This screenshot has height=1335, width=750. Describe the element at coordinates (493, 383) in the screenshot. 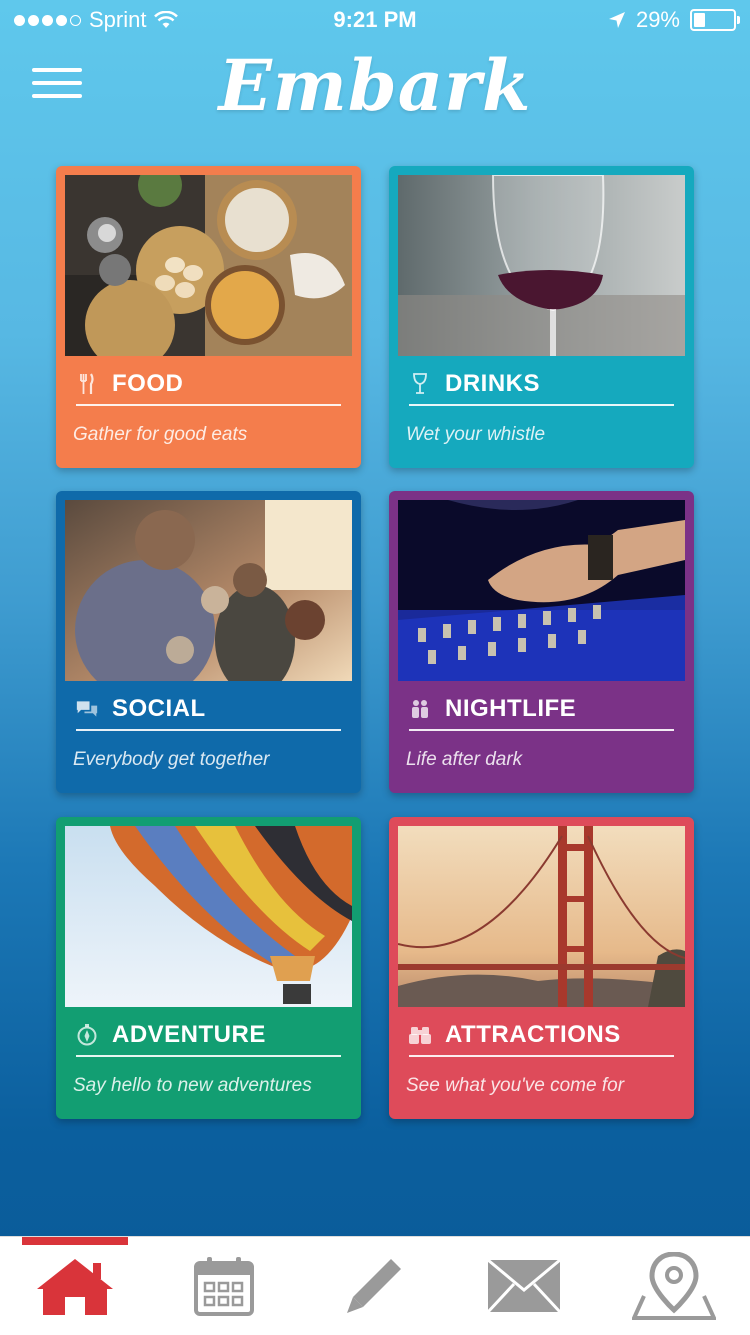

I see `category-name: DRINKS` at that location.